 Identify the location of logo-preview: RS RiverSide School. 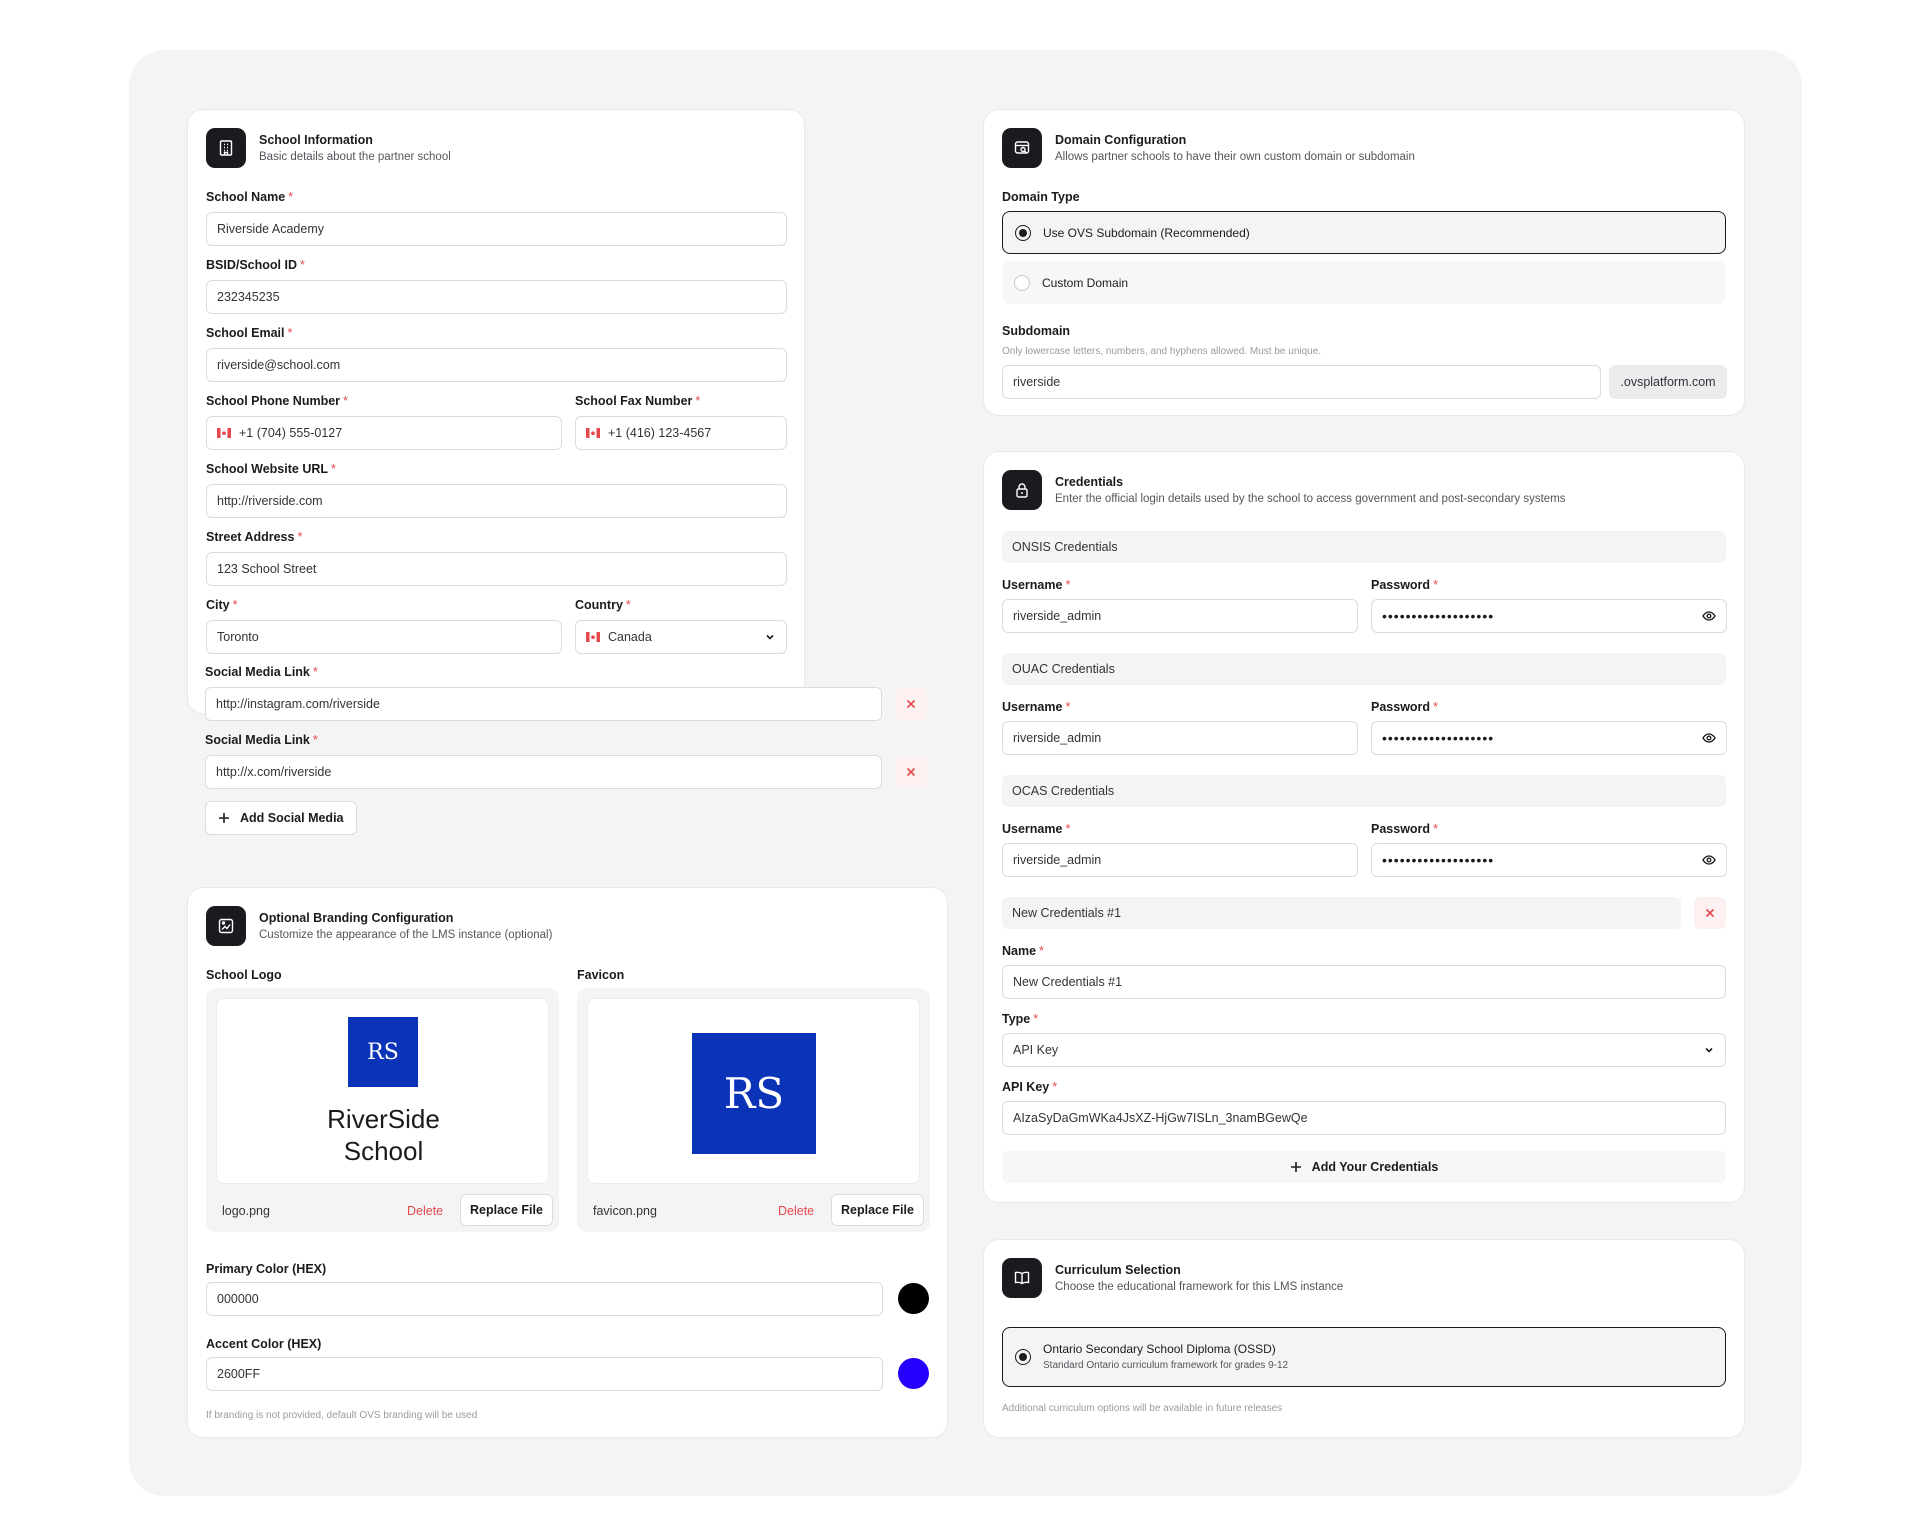
(382, 1091).